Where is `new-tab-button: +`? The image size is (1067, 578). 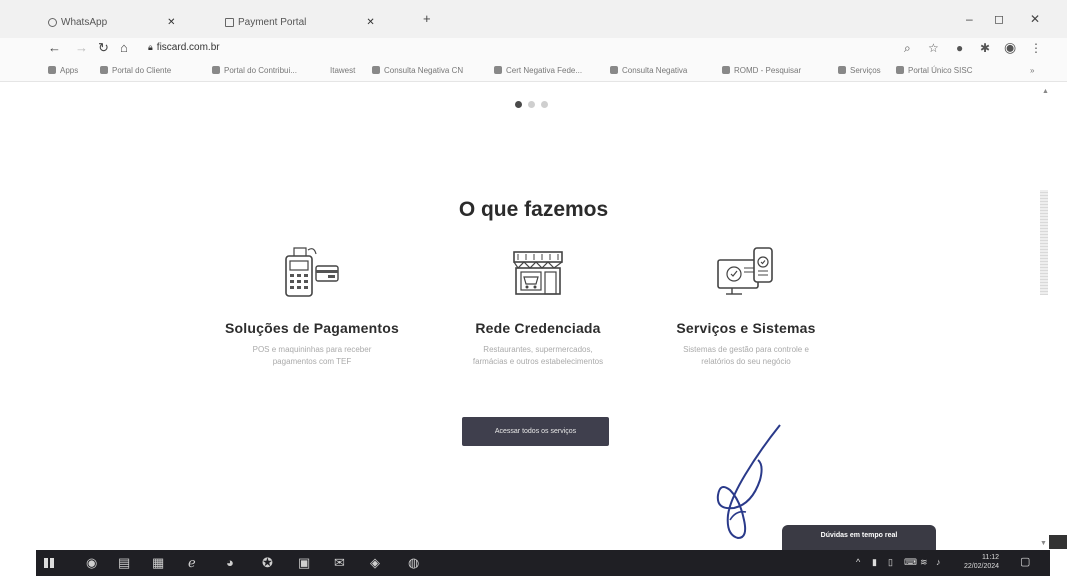 new-tab-button: + is located at coordinates (427, 18).